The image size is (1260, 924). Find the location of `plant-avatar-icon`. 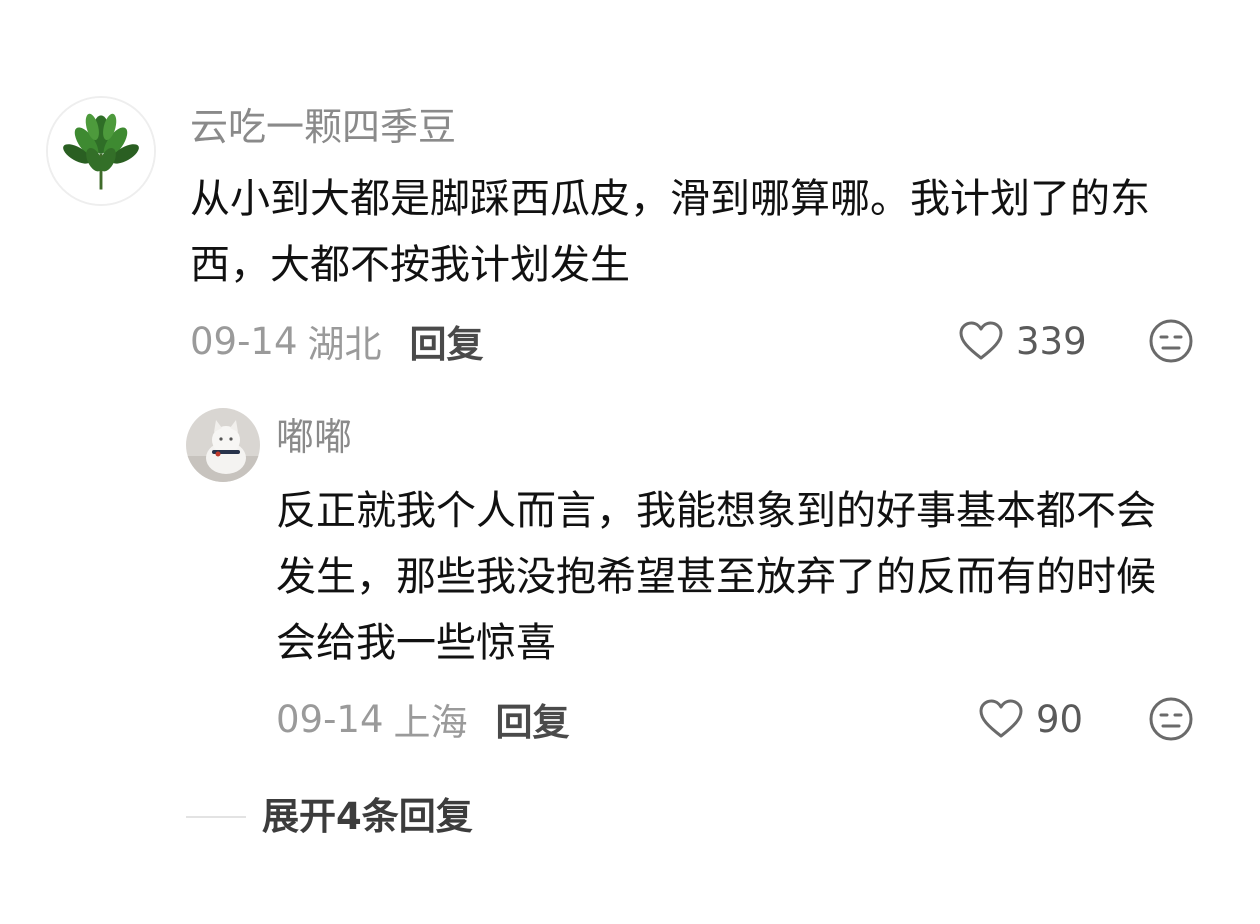

plant-avatar-icon is located at coordinates (101, 151).